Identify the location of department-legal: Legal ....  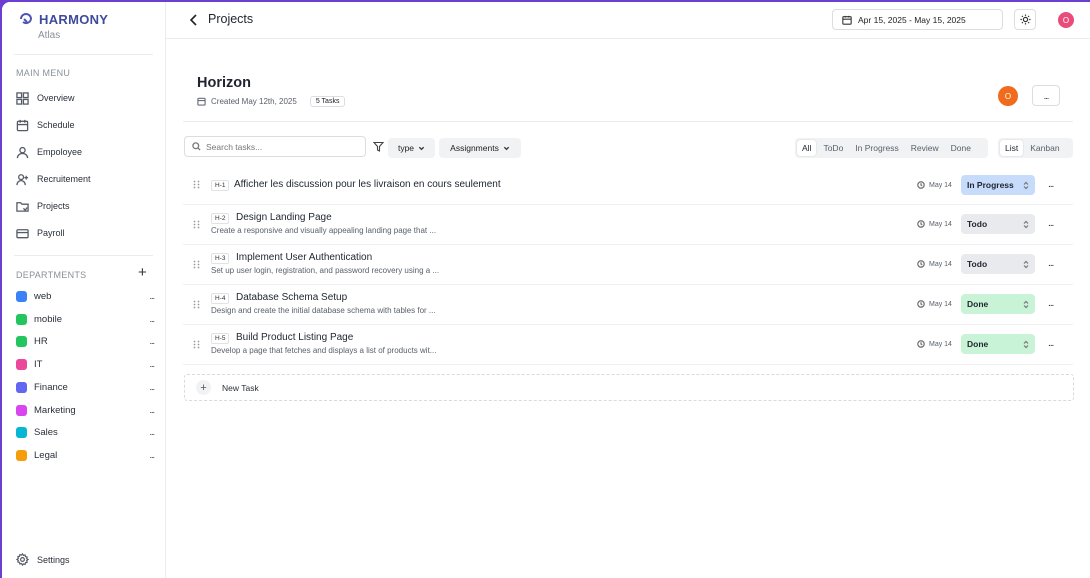
(85, 455).